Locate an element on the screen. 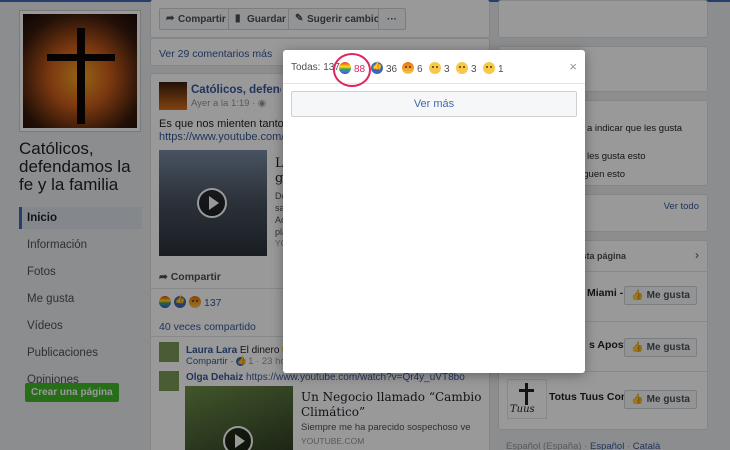 The image size is (730, 450). like-reaction-icon is located at coordinates (377, 67).